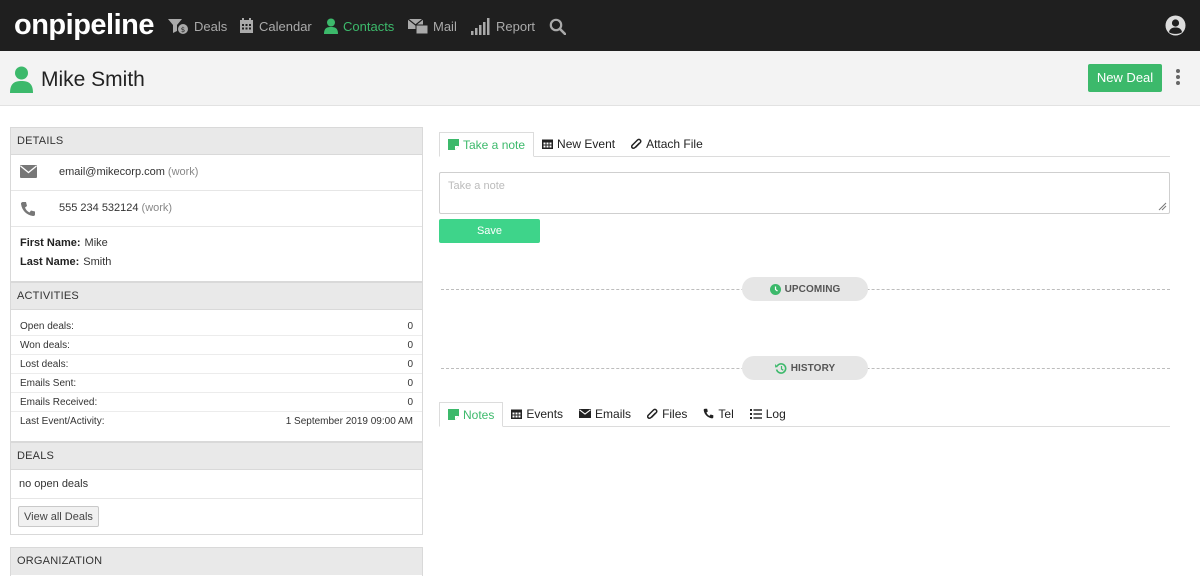 The height and width of the screenshot is (576, 1200). Describe the element at coordinates (58, 516) in the screenshot. I see `view-all-deals-button: View all Deals` at that location.